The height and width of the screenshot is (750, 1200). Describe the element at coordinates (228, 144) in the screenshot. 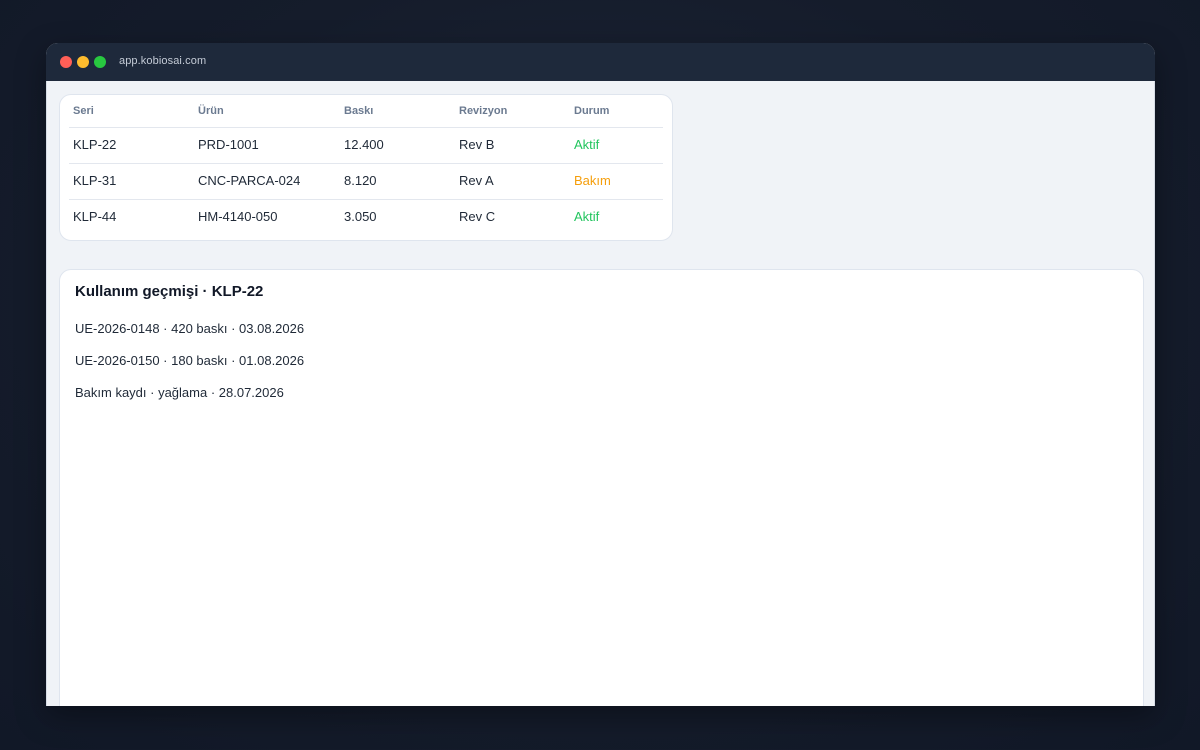

I see `cell-urun: PRD-1001` at that location.